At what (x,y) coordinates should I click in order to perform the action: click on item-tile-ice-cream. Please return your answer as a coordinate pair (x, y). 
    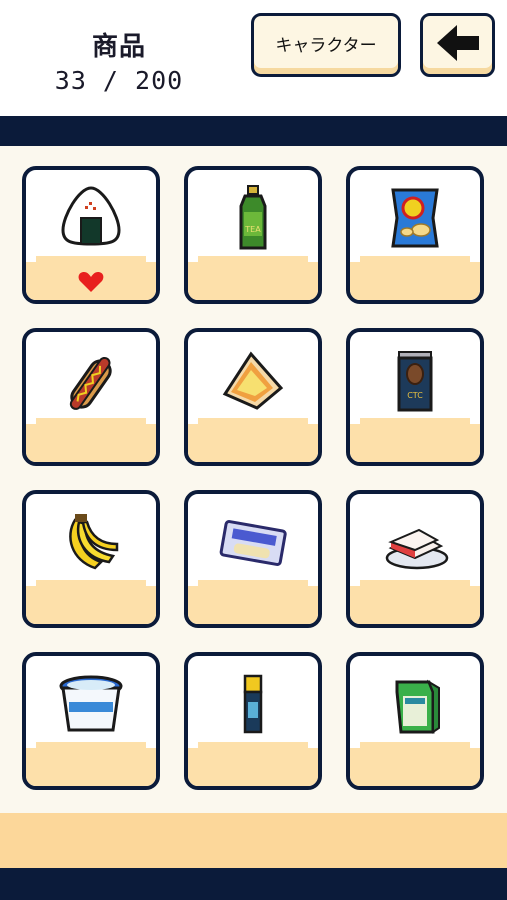
    Looking at the image, I should click on (91, 721).